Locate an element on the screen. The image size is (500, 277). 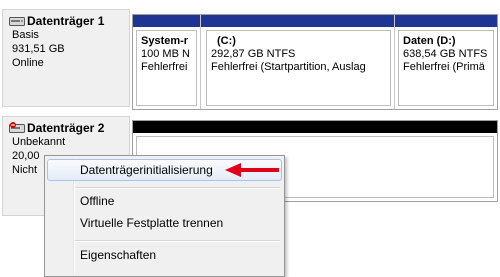
partition-status: Fehlerfrei is located at coordinates (164, 67).